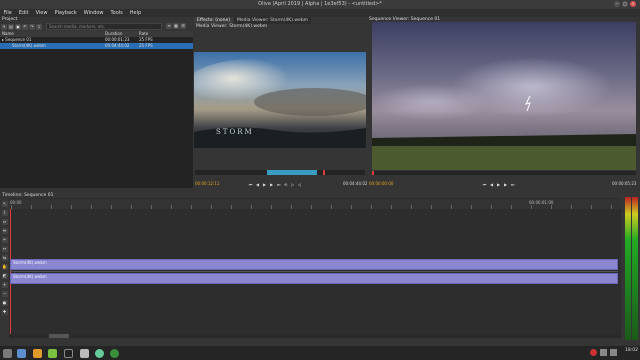 The height and width of the screenshot is (360, 640). Describe the element at coordinates (116, 13) in the screenshot. I see `menu-tools: Tools` at that location.